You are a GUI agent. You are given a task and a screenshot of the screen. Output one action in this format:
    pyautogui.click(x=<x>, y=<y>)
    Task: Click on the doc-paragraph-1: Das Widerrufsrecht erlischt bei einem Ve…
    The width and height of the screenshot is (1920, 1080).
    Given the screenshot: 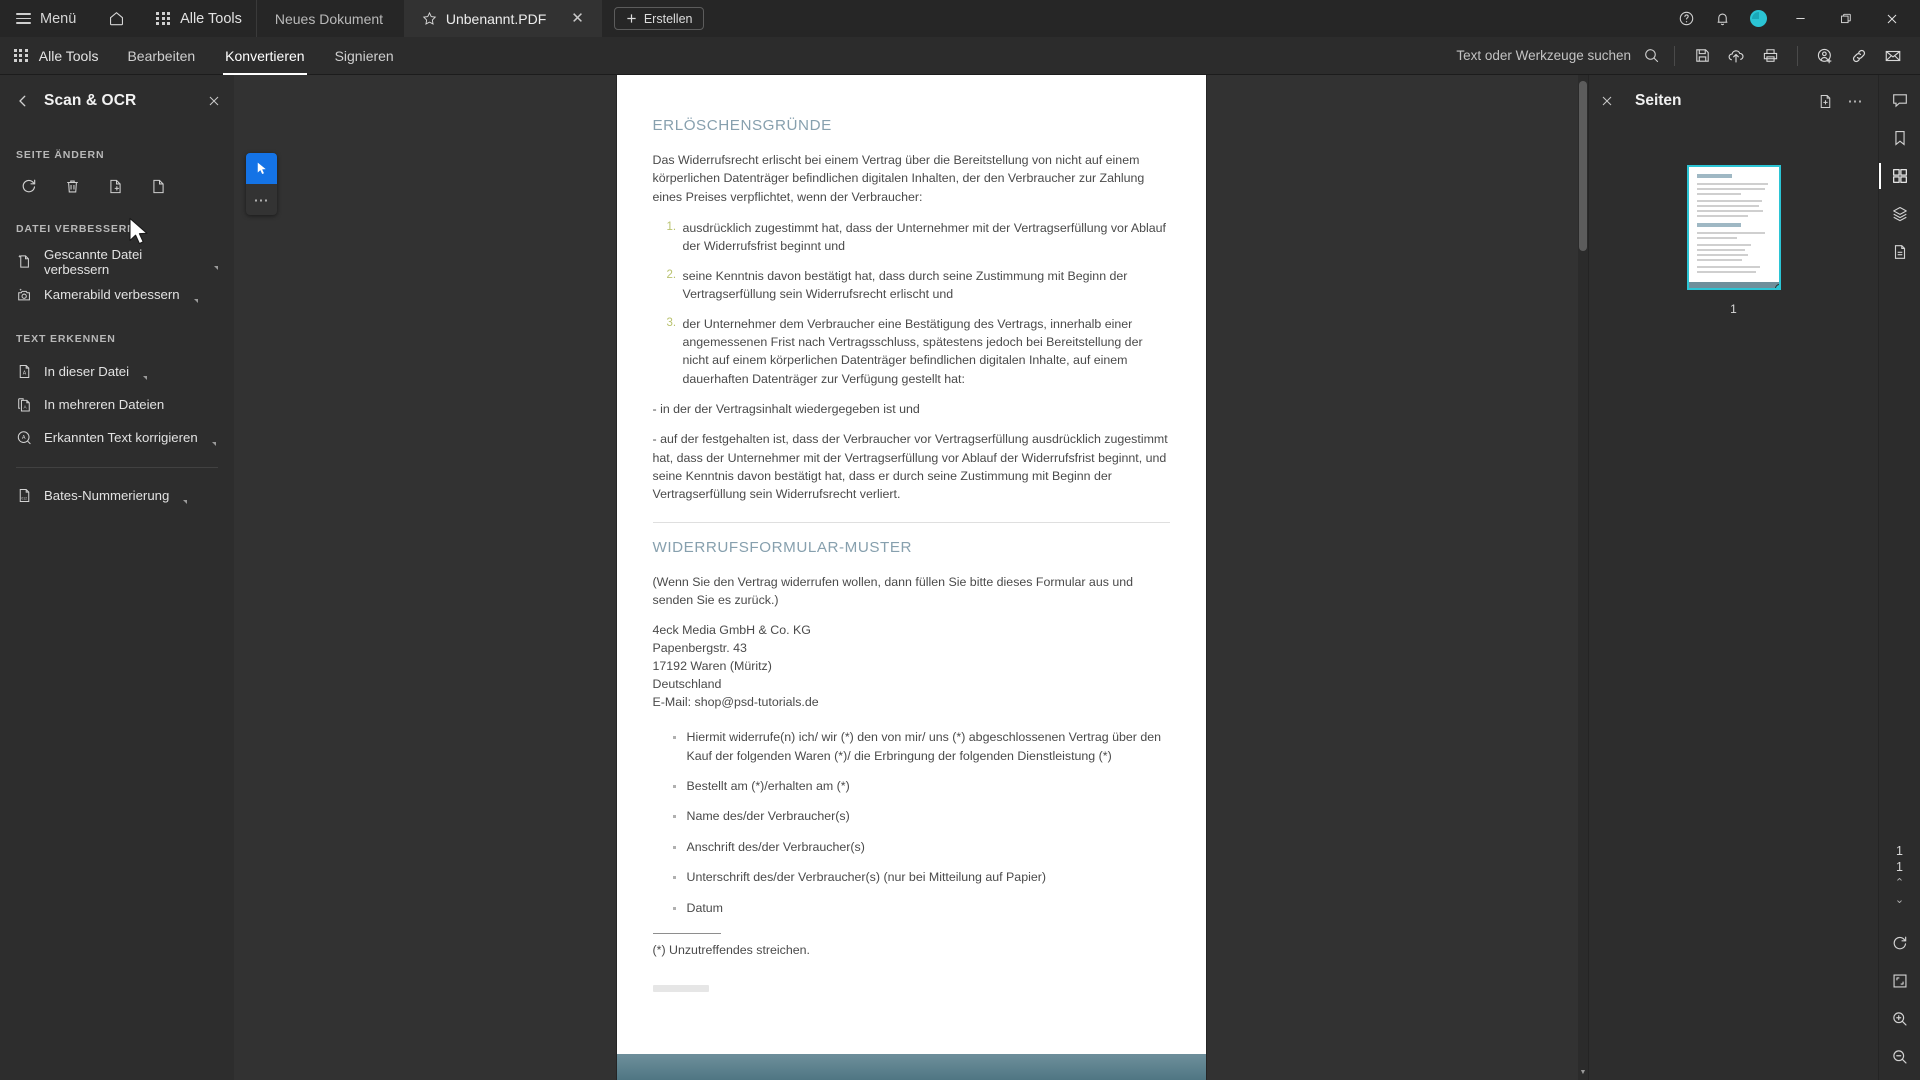 What is the action you would take?
    pyautogui.click(x=898, y=178)
    